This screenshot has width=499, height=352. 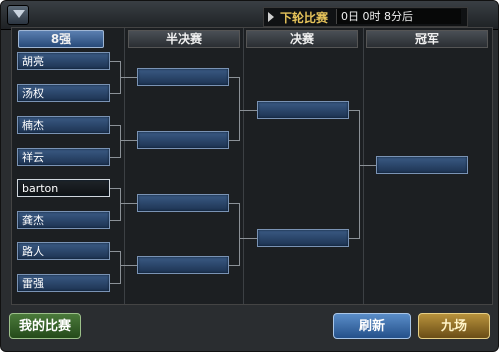 I want to click on chars-button: 九场, so click(x=454, y=326).